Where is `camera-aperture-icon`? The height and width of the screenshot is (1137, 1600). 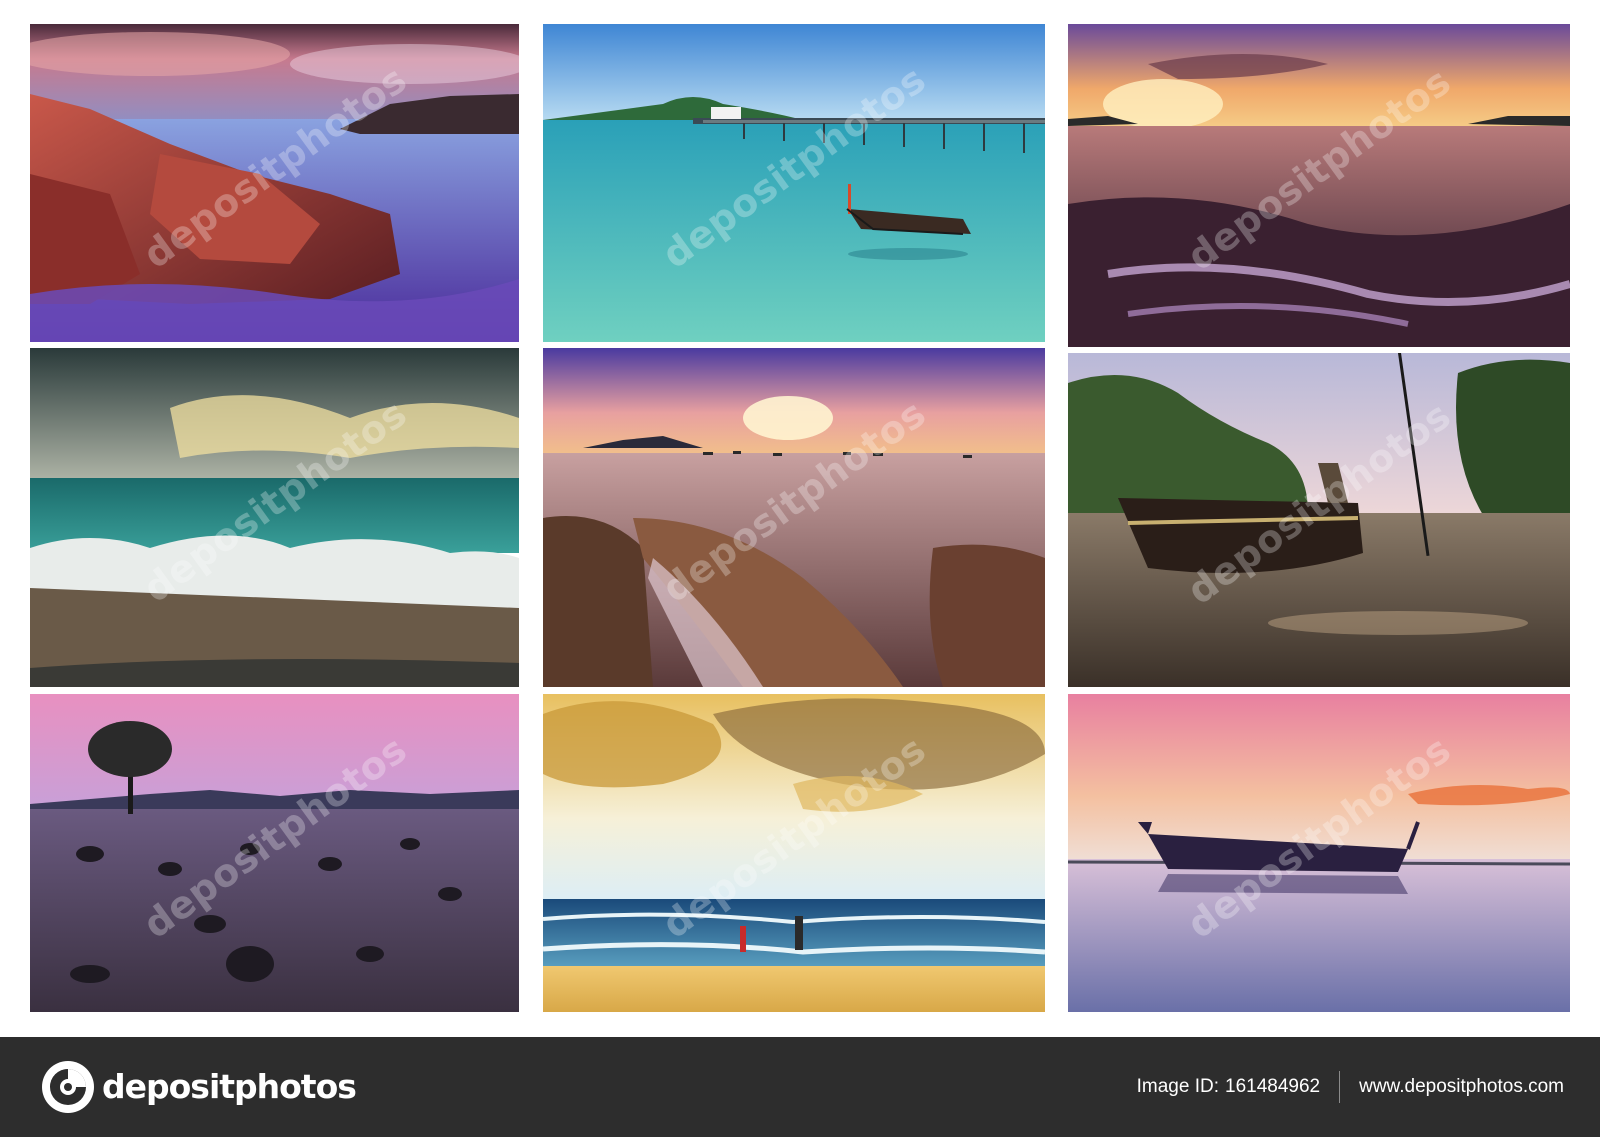 camera-aperture-icon is located at coordinates (68, 1087).